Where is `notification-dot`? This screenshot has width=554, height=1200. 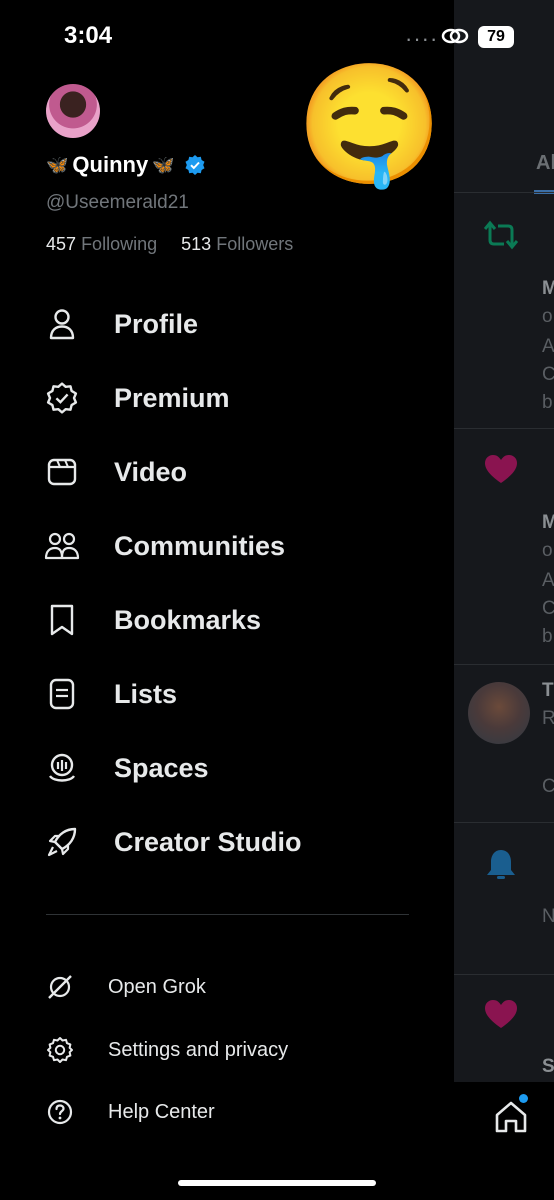
notification-dot is located at coordinates (523, 1098).